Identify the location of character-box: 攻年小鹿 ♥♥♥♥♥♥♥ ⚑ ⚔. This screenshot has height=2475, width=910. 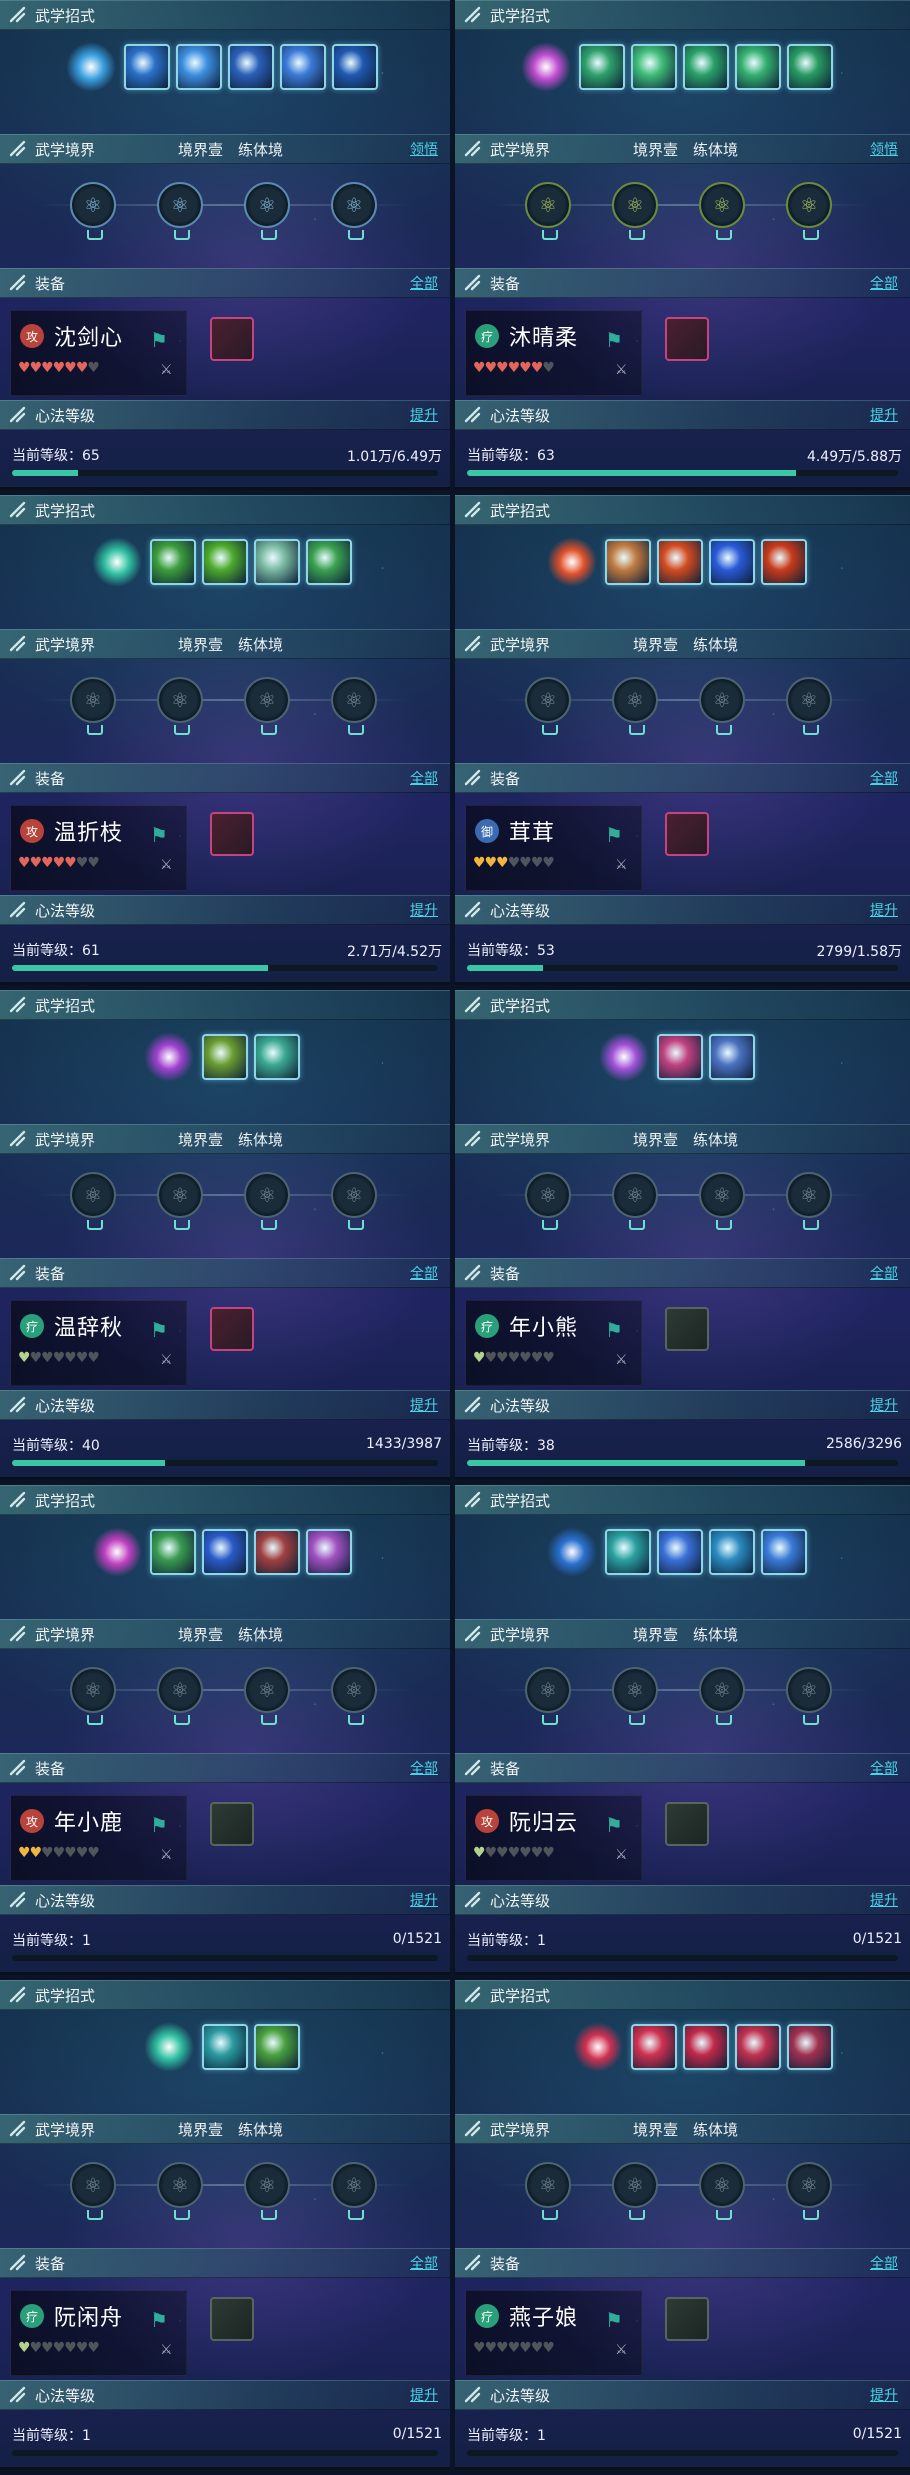
(98, 1838).